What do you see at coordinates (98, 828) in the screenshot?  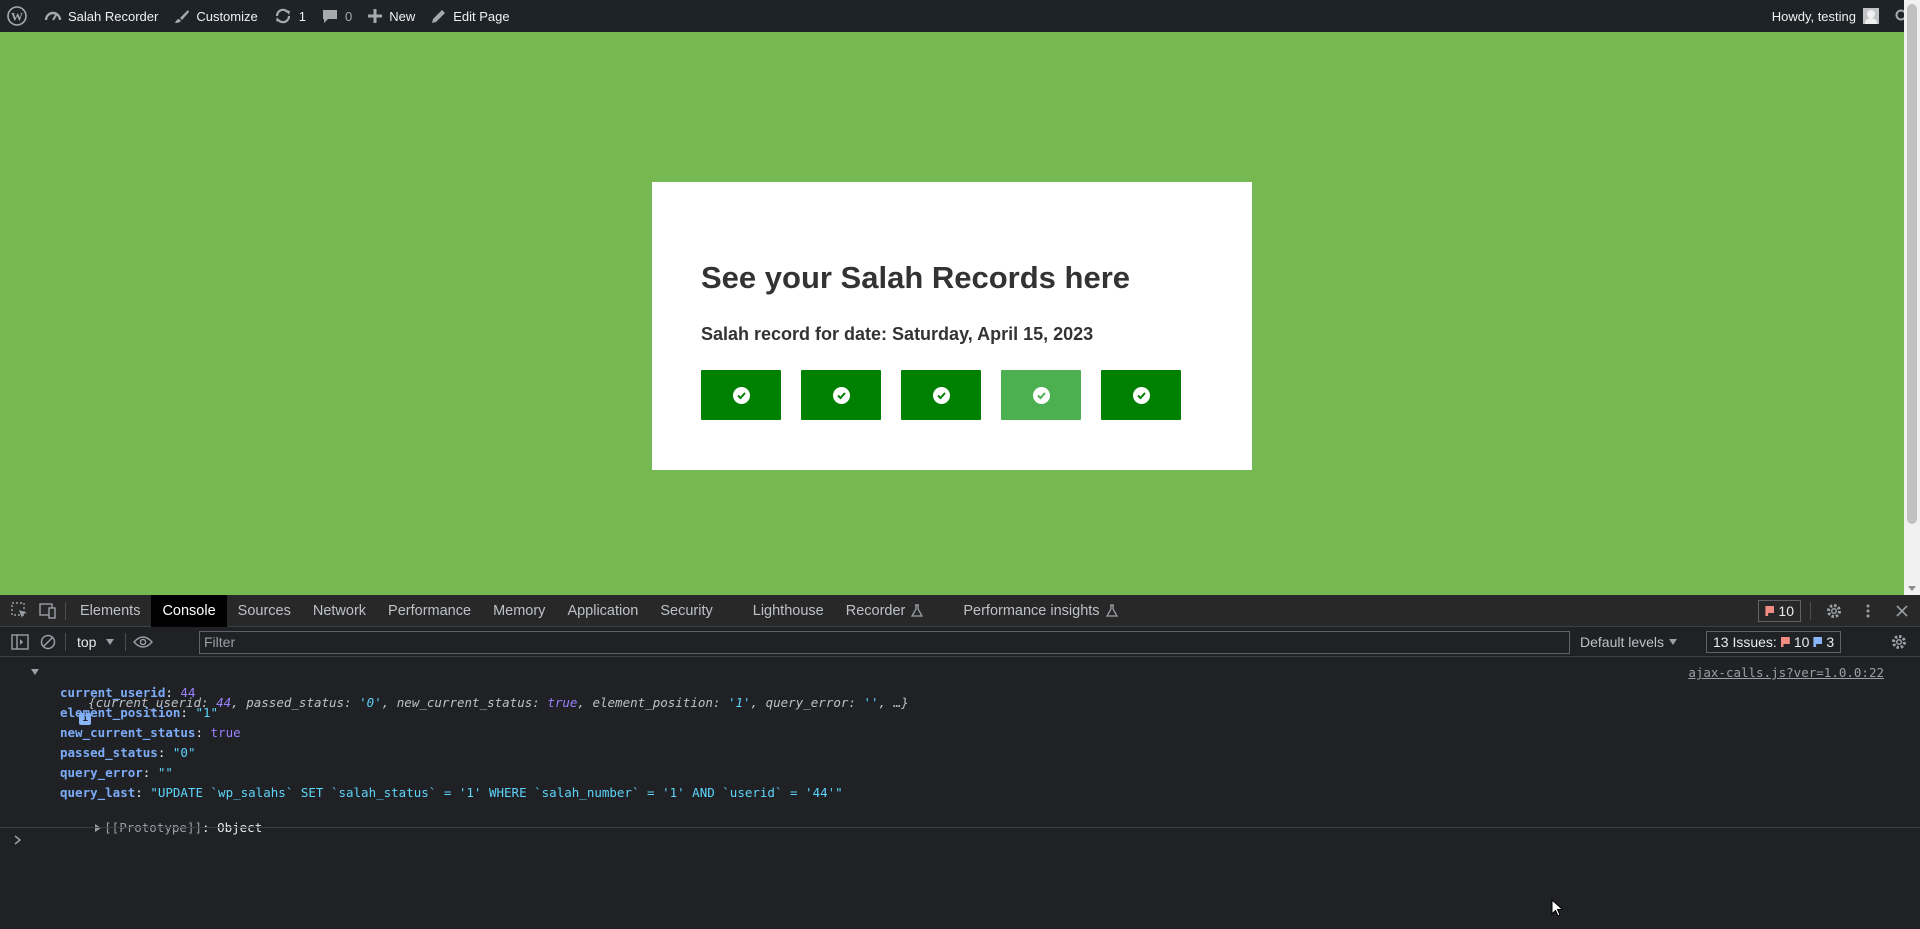 I see `collapsed-triangle-icon` at bounding box center [98, 828].